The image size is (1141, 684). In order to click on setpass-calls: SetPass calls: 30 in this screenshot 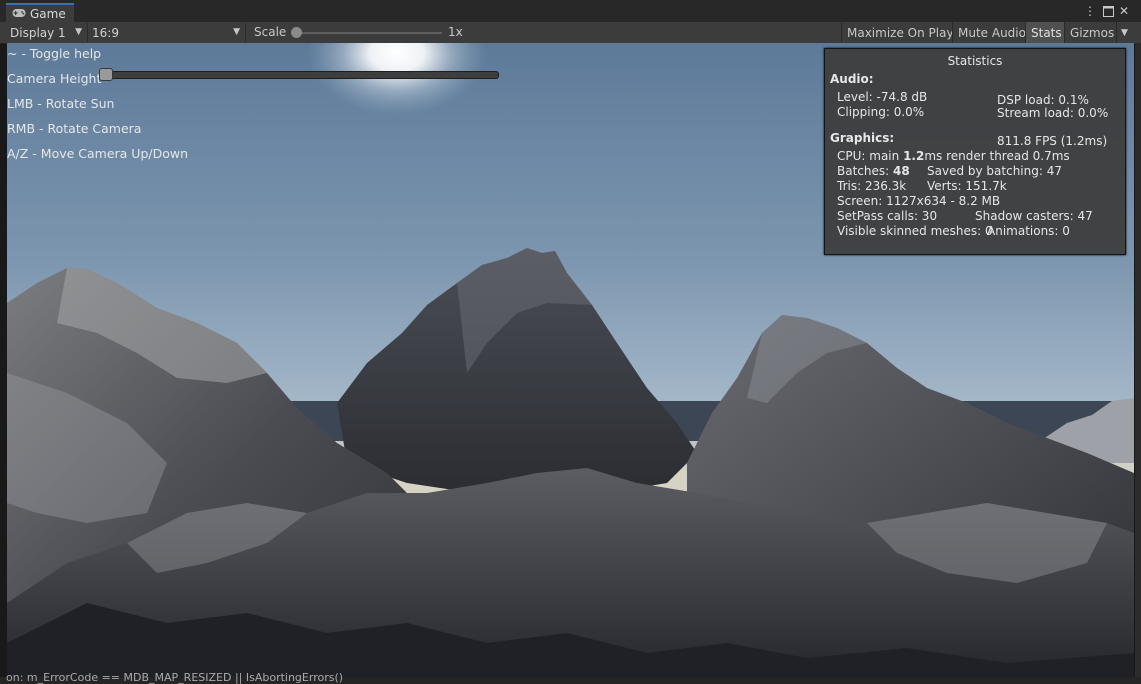, I will do `click(887, 216)`.